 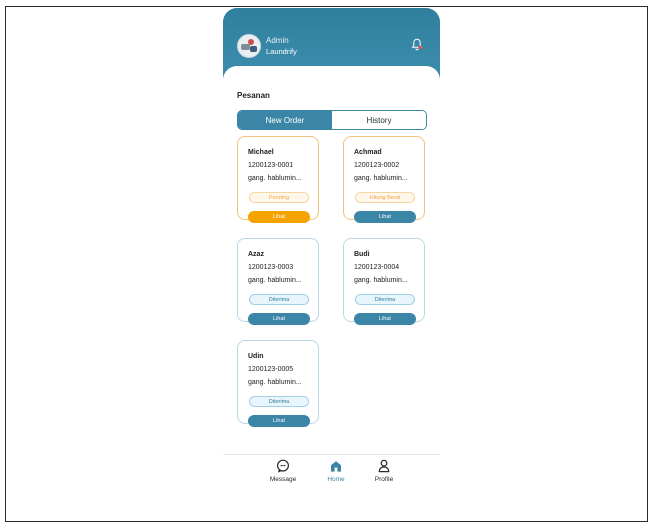 I want to click on app-name: Laundrify, so click(x=281, y=51).